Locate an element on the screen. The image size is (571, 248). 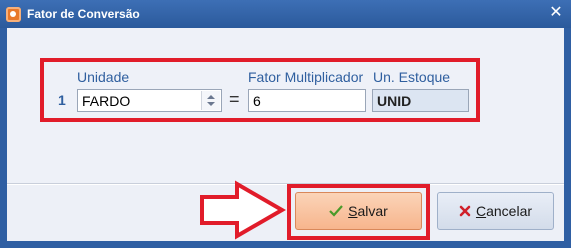
cancelar-button: Cancelar is located at coordinates (495, 211).